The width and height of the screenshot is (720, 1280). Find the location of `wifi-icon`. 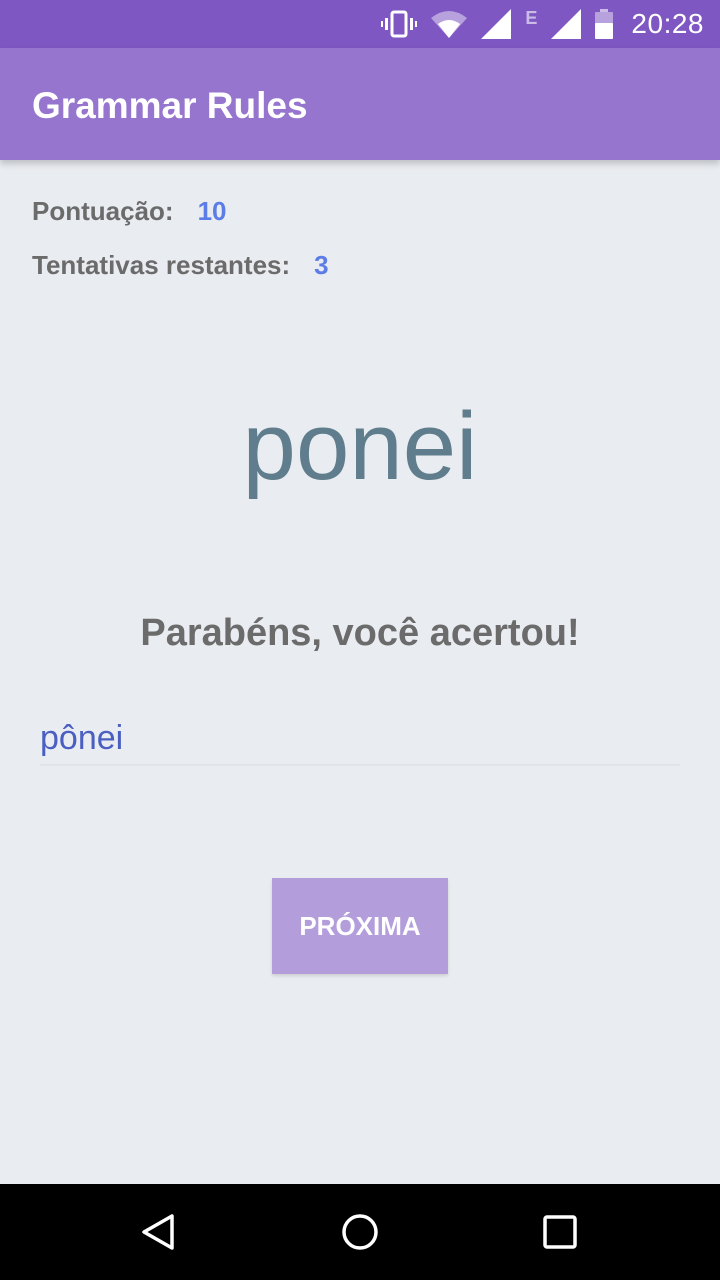

wifi-icon is located at coordinates (449, 24).